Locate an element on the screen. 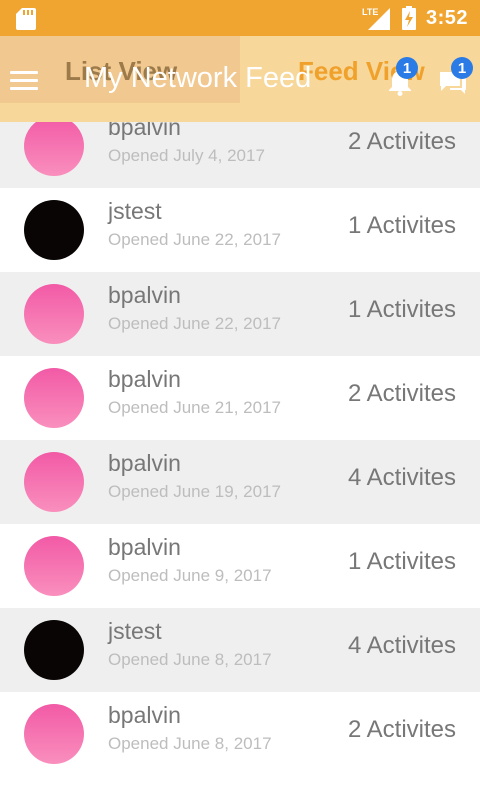 This screenshot has width=480, height=800. list-item: jstest Opened June 22, 2017 1 Activites is located at coordinates (240, 230).